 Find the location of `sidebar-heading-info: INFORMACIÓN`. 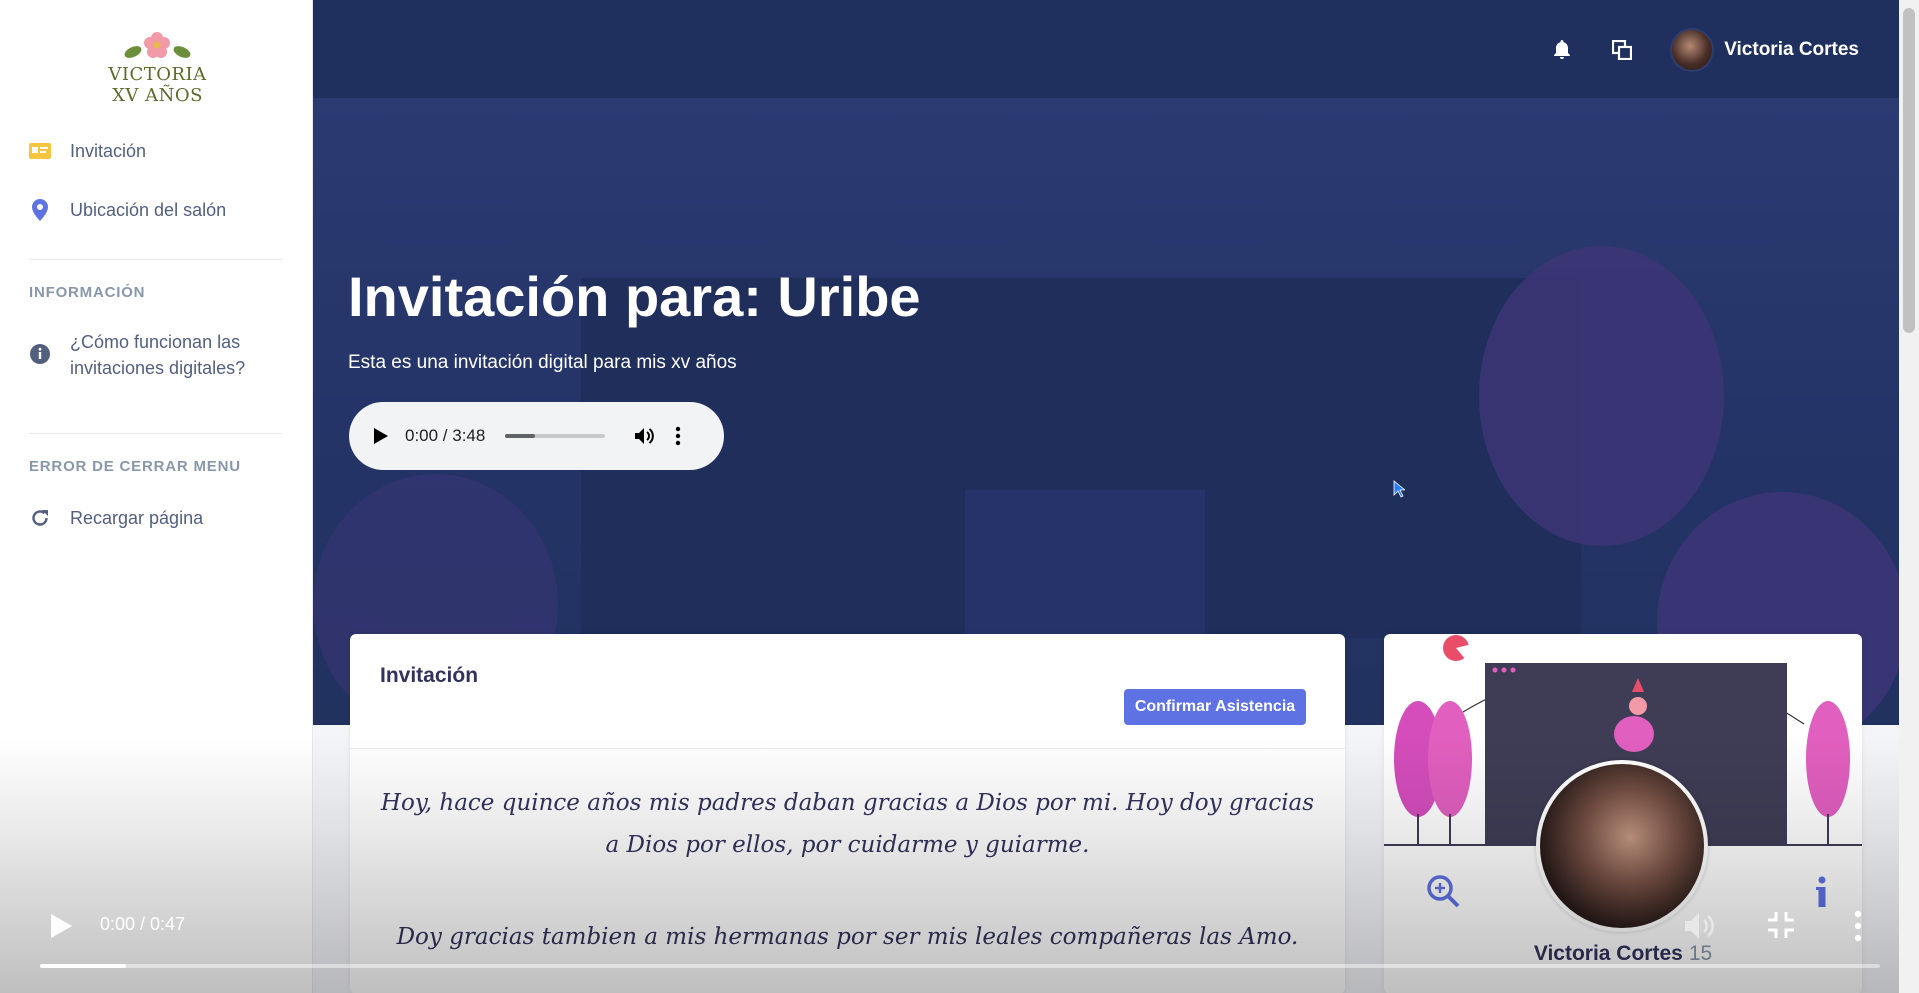

sidebar-heading-info: INFORMACIÓN is located at coordinates (87, 292).